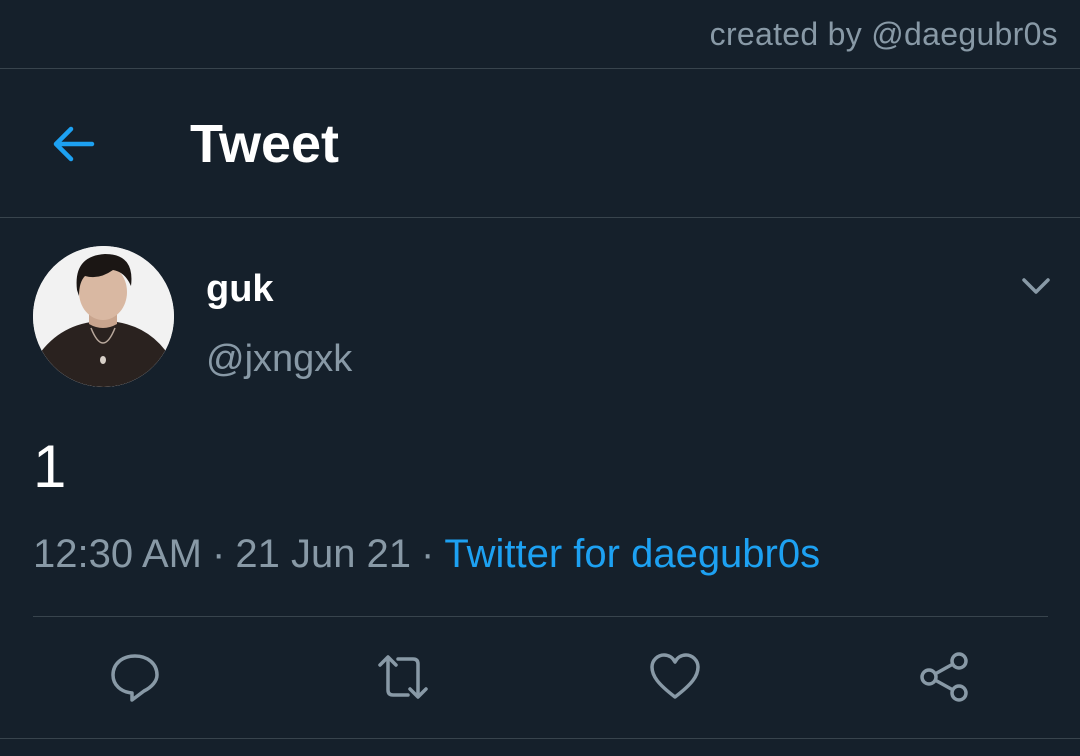  I want to click on tweet-menu-button, so click(1036, 286).